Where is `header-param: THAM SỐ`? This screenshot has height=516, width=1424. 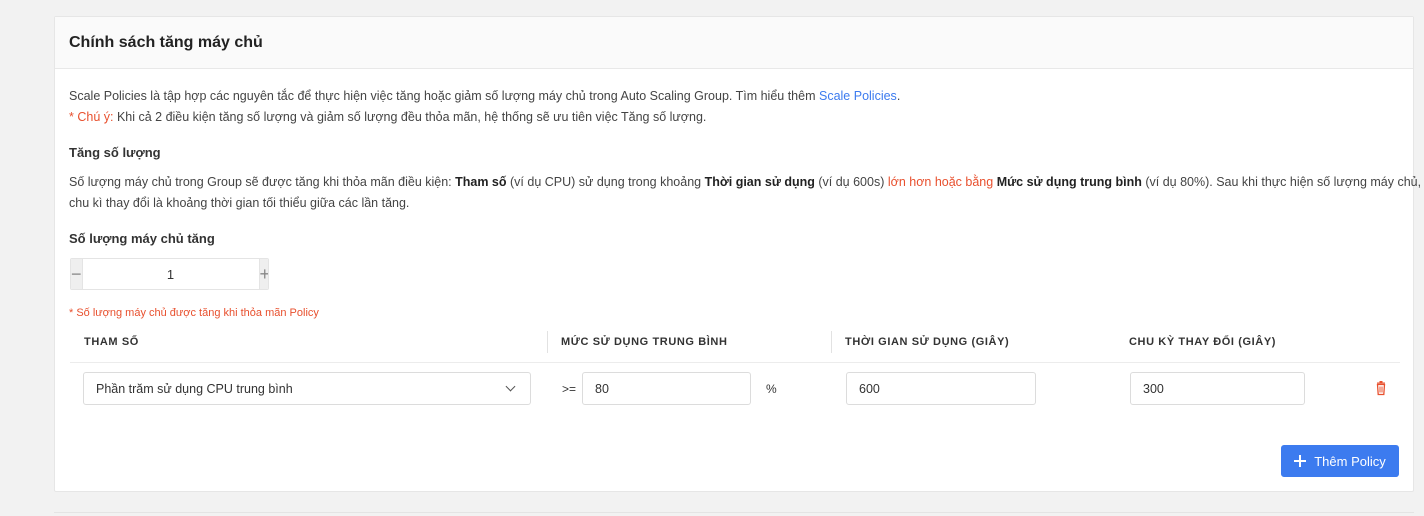 header-param: THAM SỐ is located at coordinates (111, 342).